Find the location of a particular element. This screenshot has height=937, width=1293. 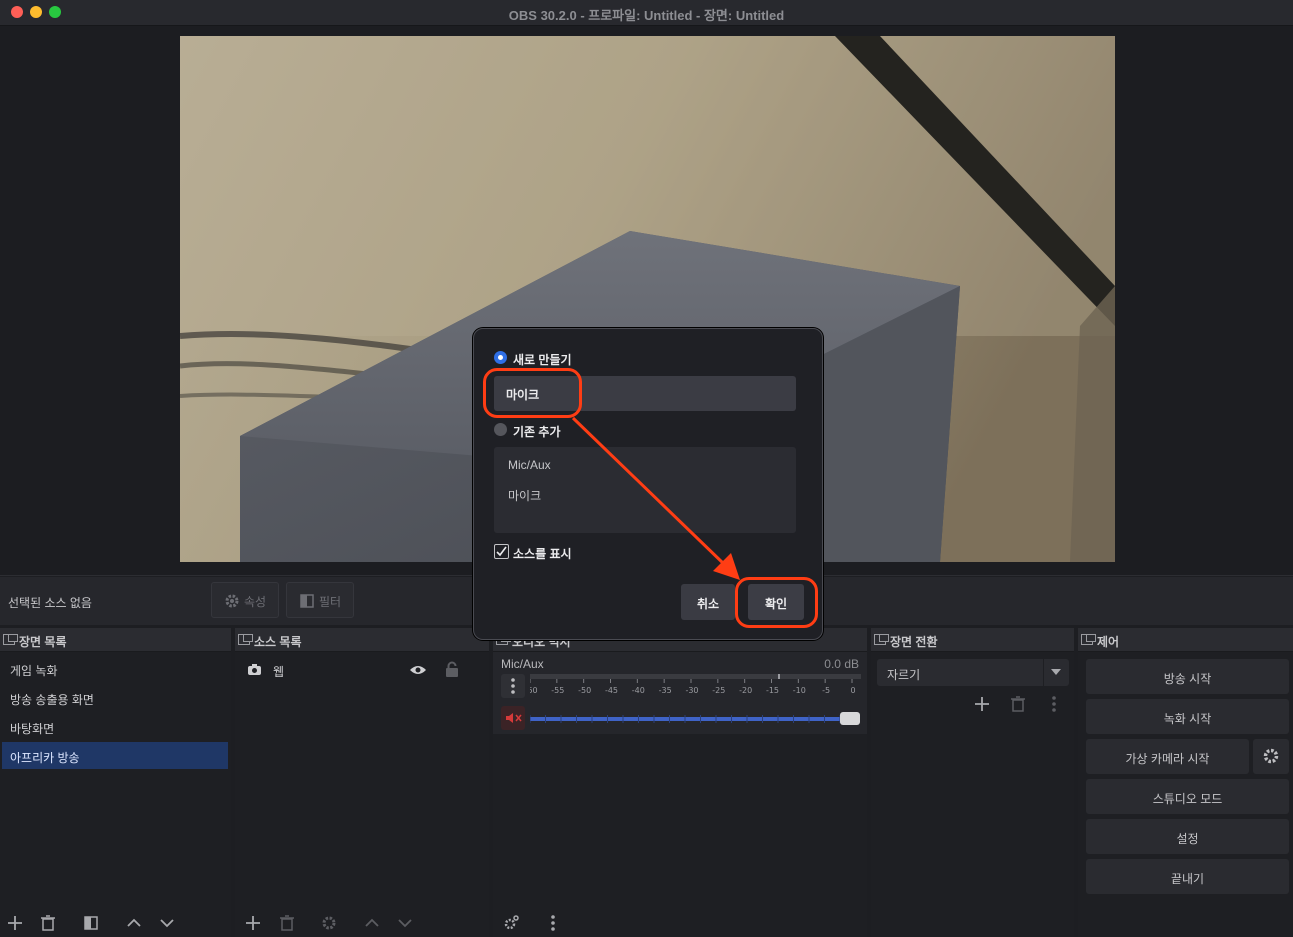

meter-tick-label: -55 is located at coordinates (557, 690).